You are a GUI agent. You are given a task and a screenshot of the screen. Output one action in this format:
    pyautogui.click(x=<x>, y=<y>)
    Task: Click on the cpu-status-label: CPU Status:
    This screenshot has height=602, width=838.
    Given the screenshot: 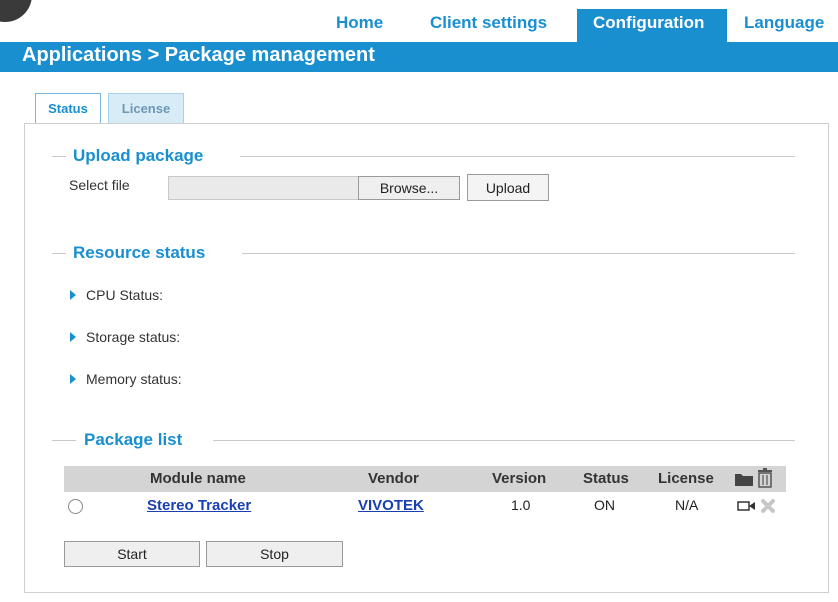 What is the action you would take?
    pyautogui.click(x=125, y=295)
    